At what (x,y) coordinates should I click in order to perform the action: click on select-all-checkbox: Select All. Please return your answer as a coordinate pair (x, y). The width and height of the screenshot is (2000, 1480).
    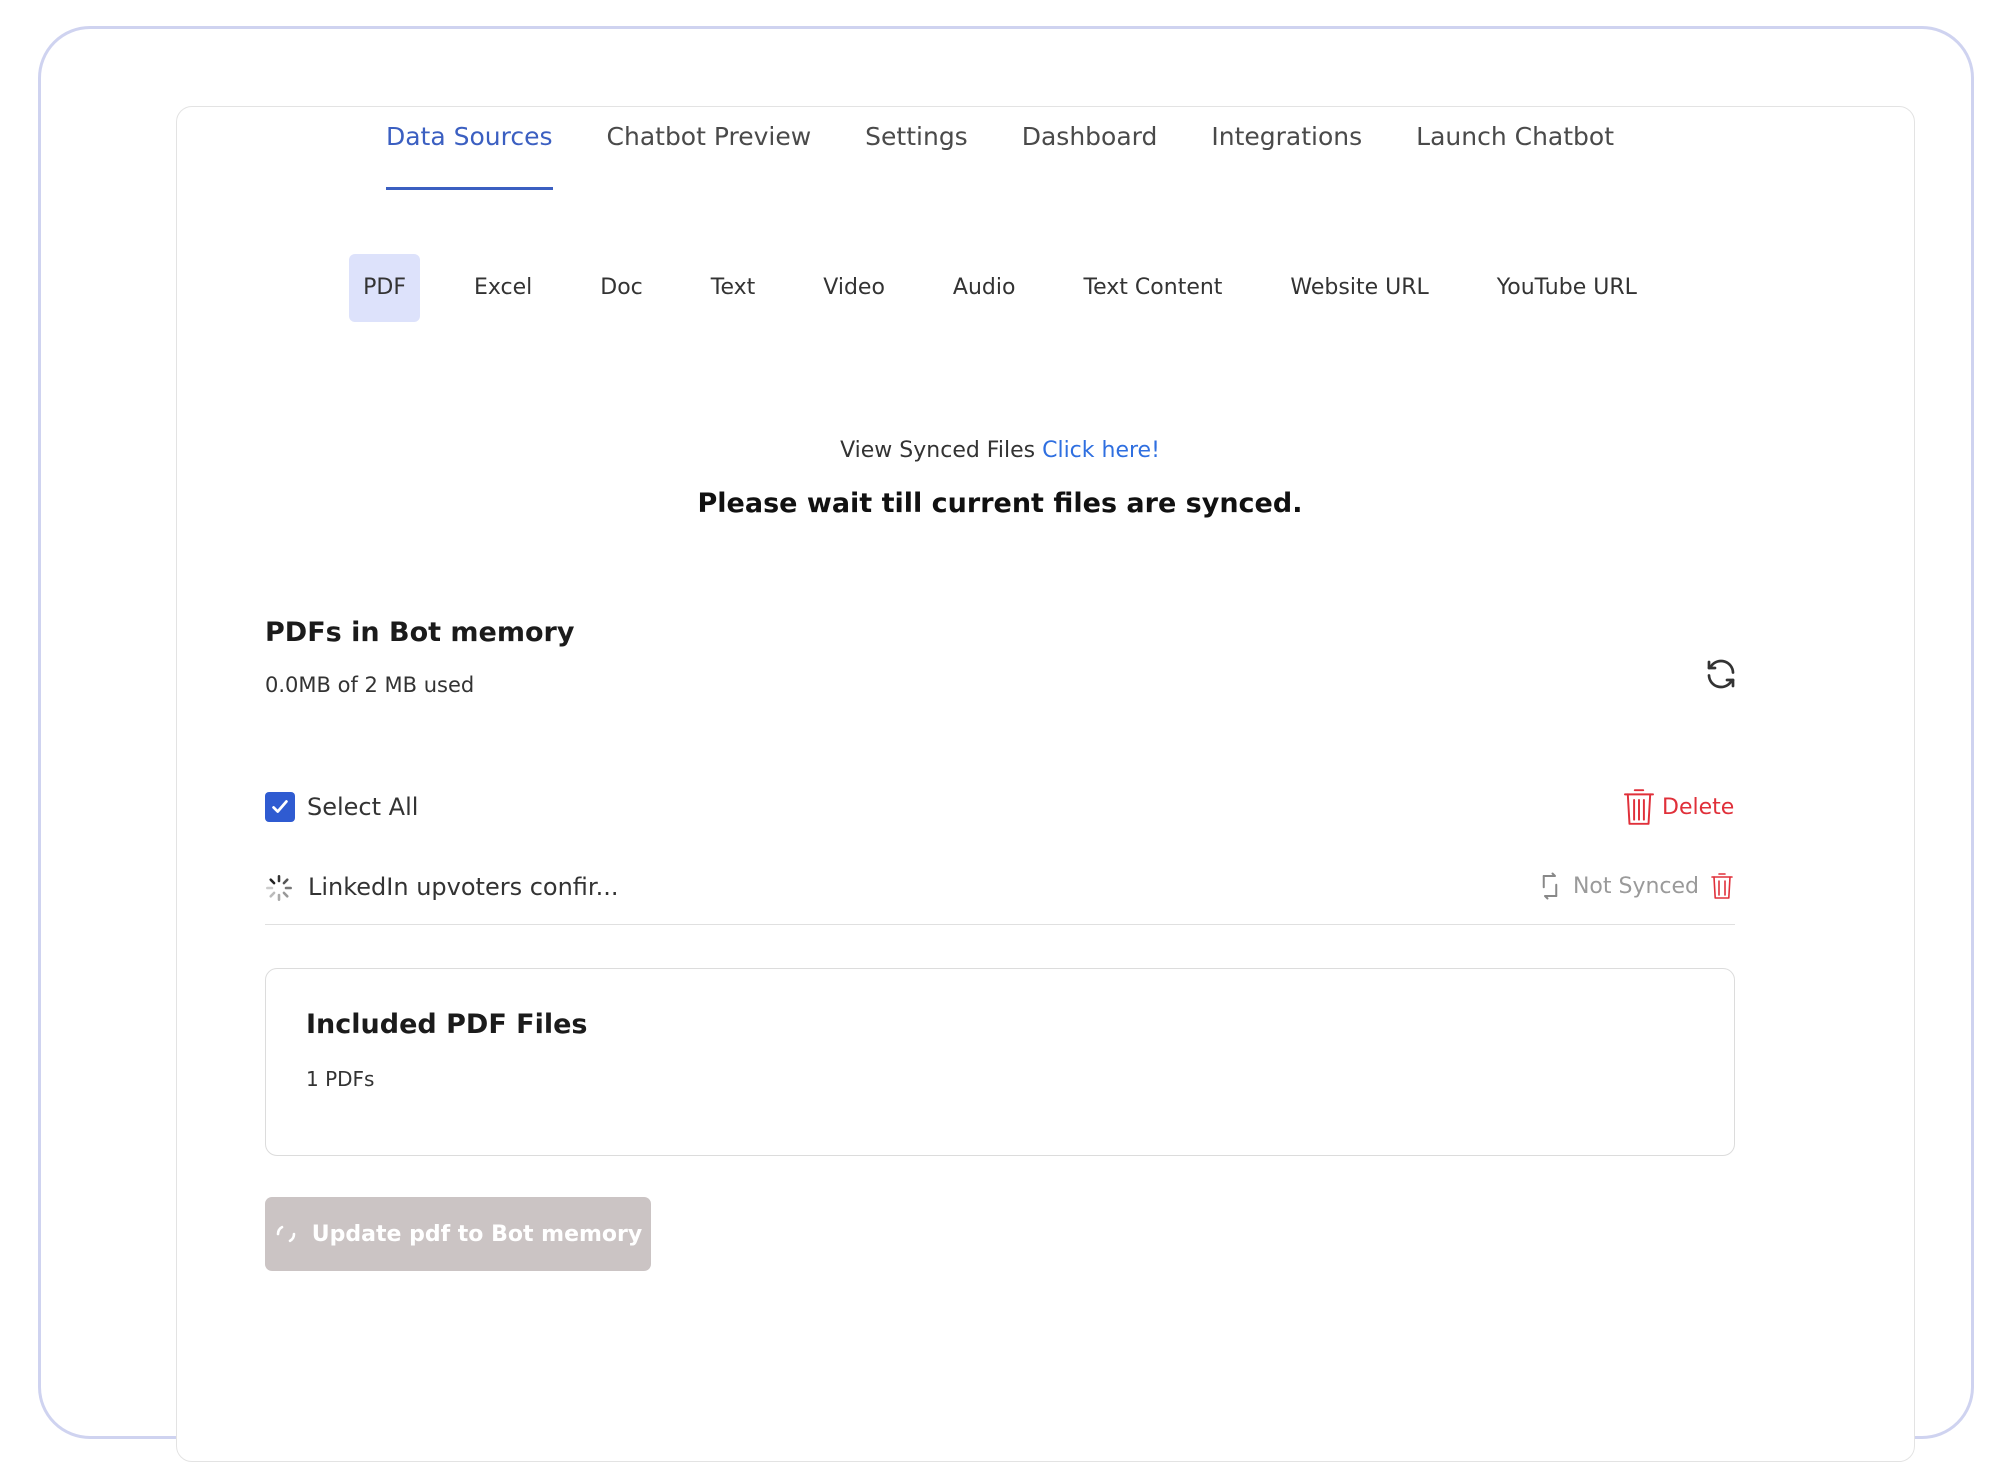
    Looking at the image, I should click on (341, 807).